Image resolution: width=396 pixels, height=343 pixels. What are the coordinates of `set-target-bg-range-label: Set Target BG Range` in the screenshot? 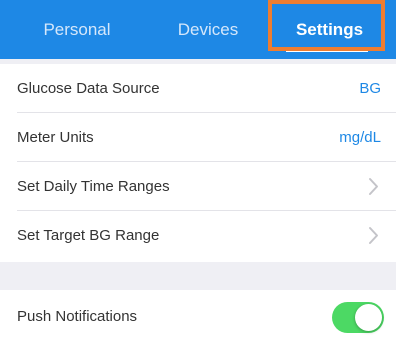 It's located at (88, 235).